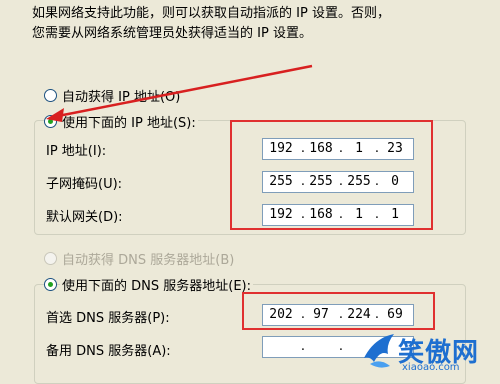 This screenshot has width=500, height=384. I want to click on watermark-sub: xiaoao.com, so click(431, 367).